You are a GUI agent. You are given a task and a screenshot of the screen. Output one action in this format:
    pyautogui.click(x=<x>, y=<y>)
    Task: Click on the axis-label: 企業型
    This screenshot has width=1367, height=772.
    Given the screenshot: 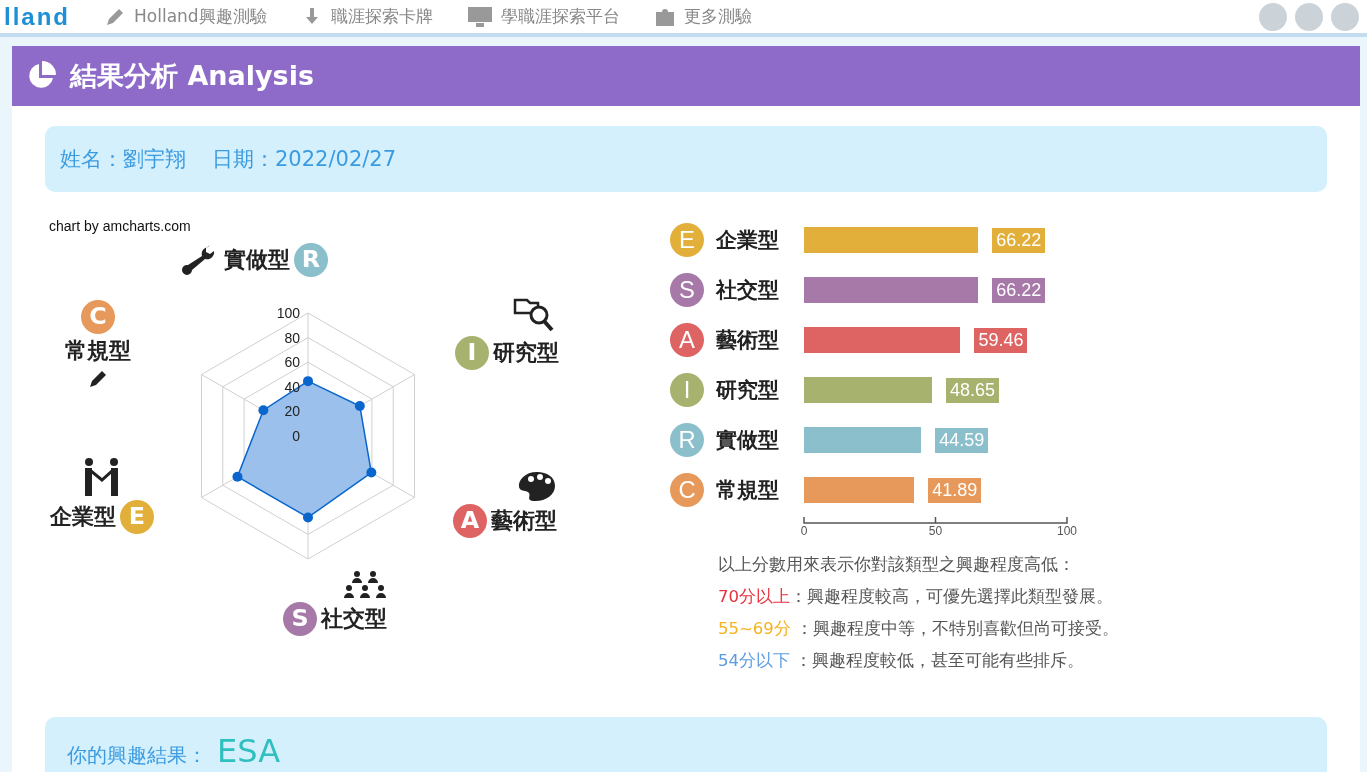 What is the action you would take?
    pyautogui.click(x=83, y=517)
    